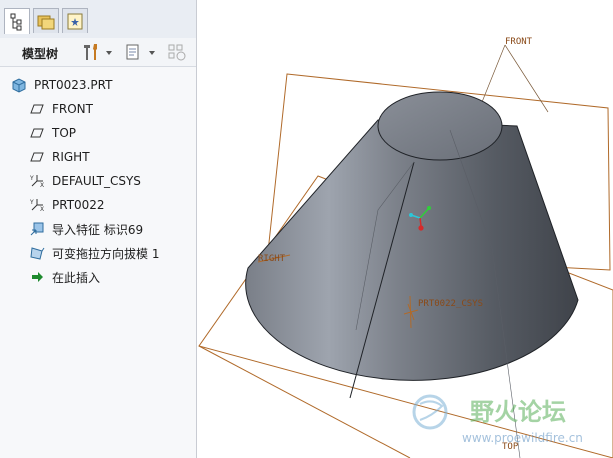 The height and width of the screenshot is (458, 613). I want to click on right-datum-label: RIGHT, so click(272, 259).